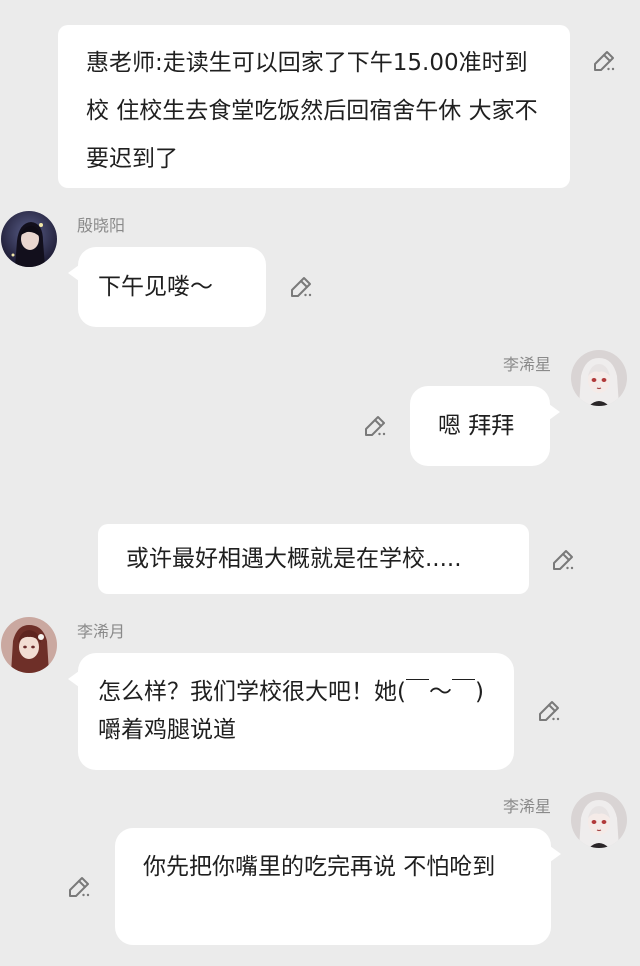 The image size is (640, 966). I want to click on message-bubble: 你先把你嘴里的吃完再说 不怕呛到, so click(338, 886).